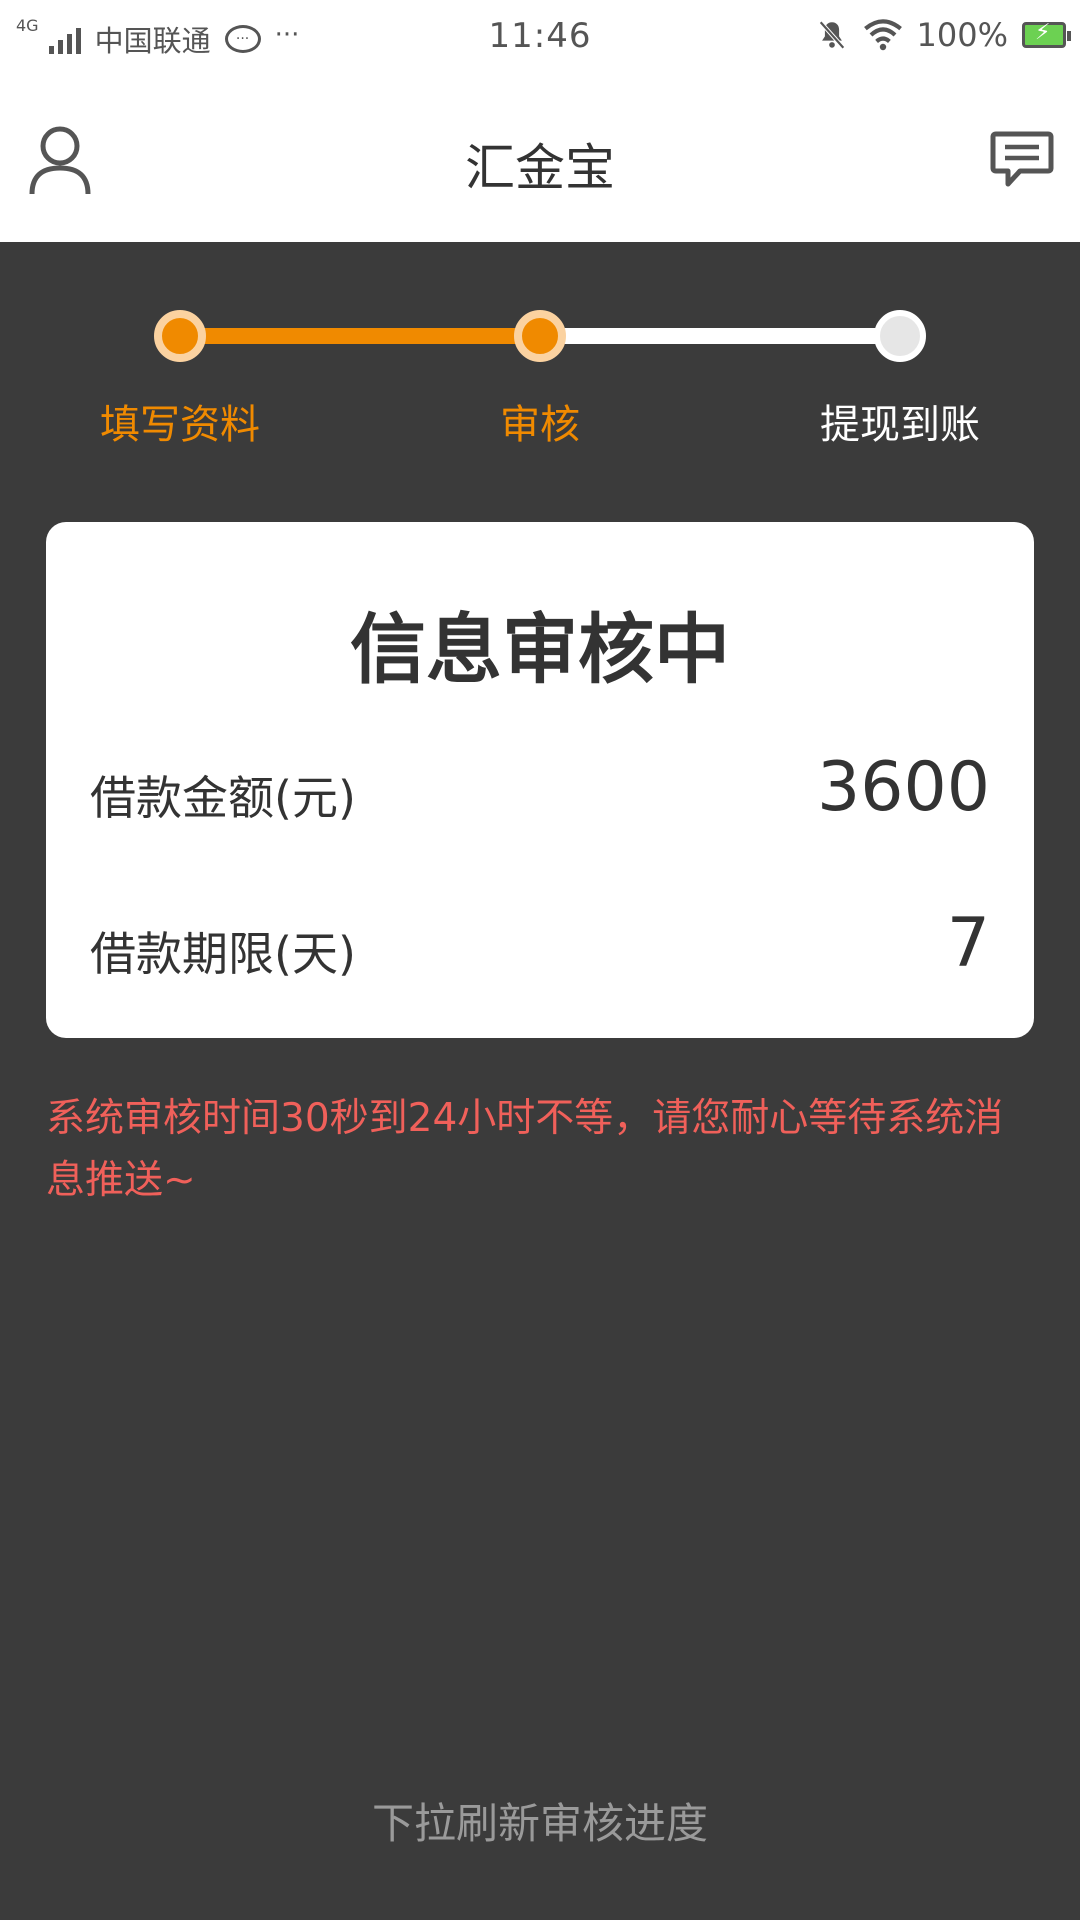  I want to click on loan-term-value: 7, so click(968, 943).